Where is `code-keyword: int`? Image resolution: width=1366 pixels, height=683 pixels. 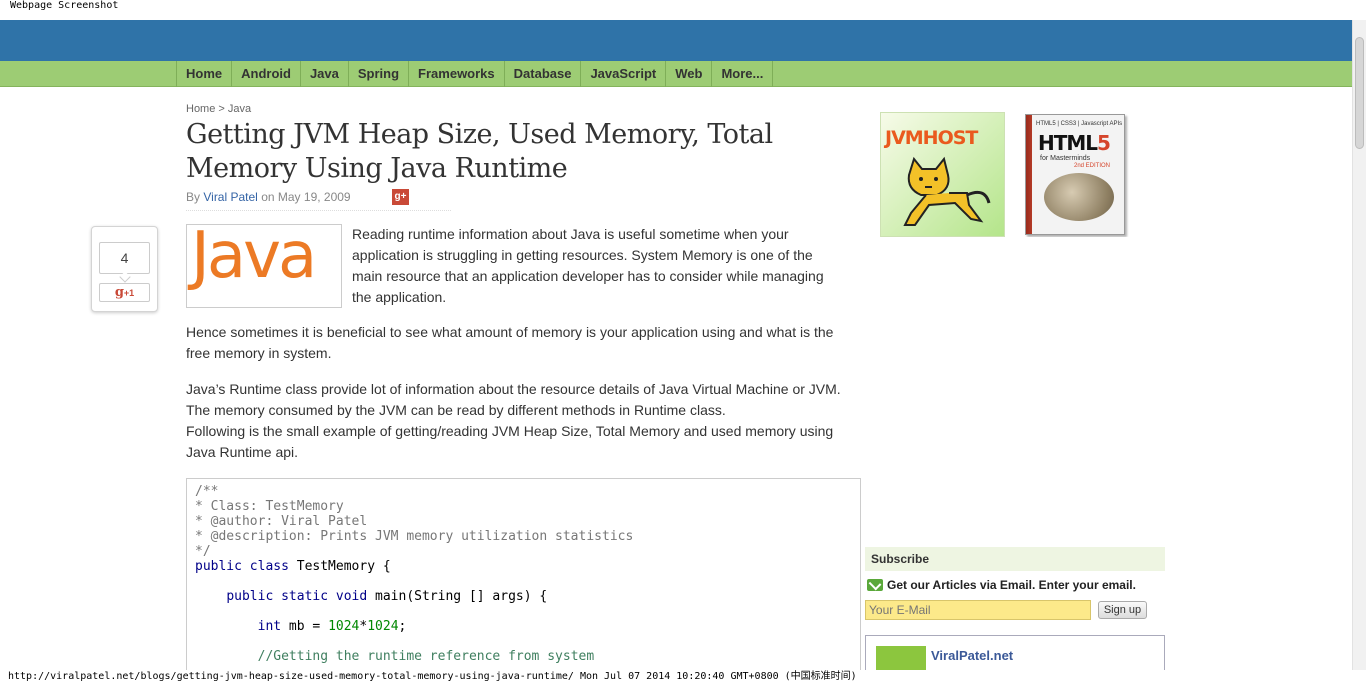 code-keyword: int is located at coordinates (269, 626).